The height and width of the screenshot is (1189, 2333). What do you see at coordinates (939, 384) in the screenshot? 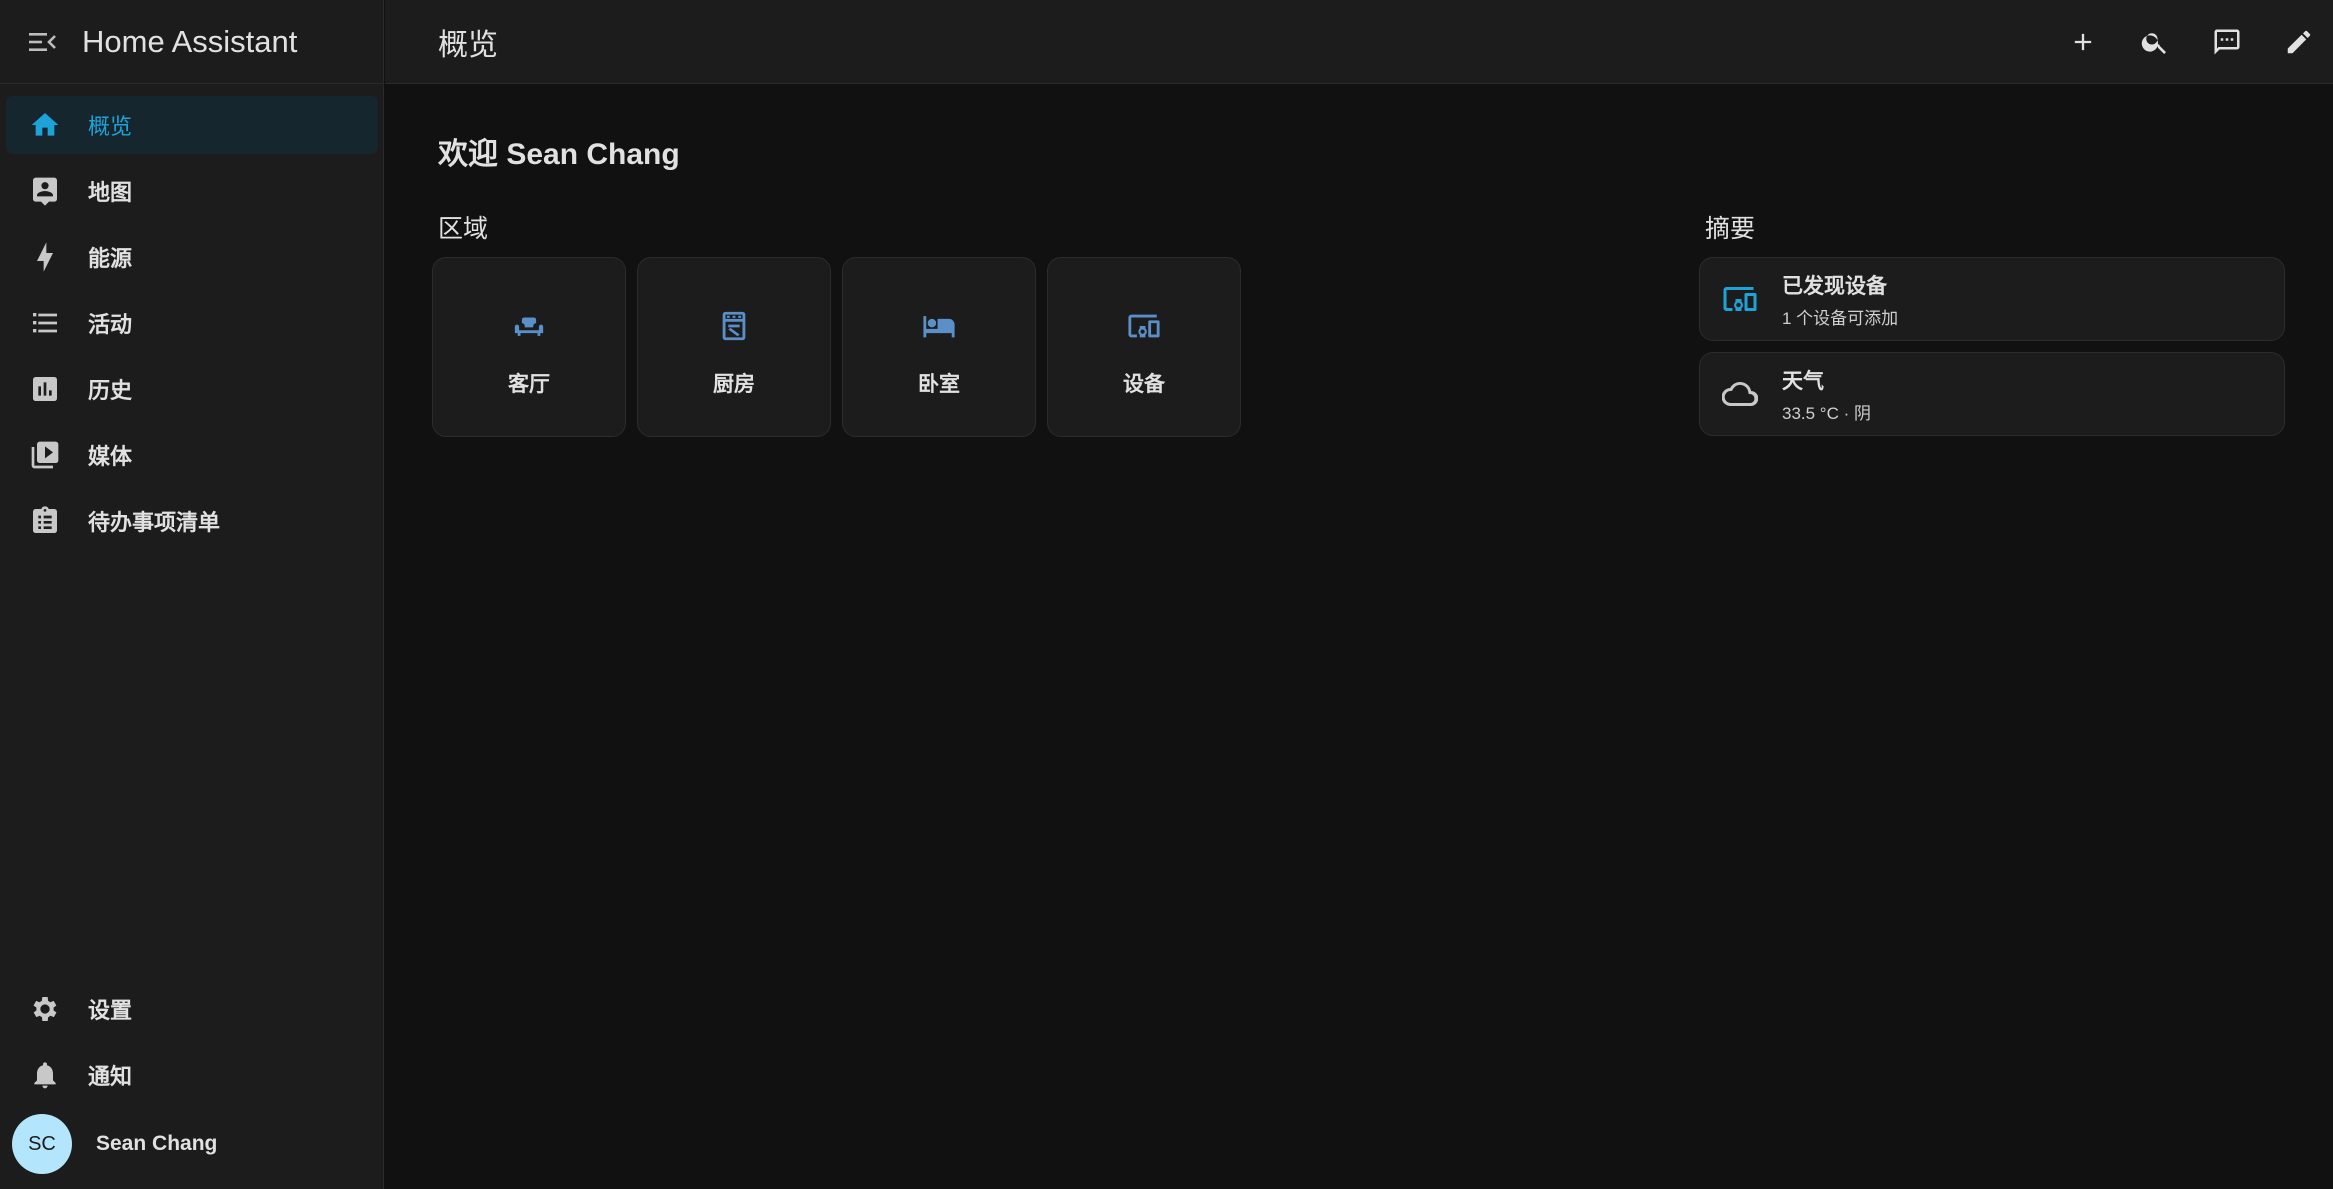
I see `area-label: 卧室` at bounding box center [939, 384].